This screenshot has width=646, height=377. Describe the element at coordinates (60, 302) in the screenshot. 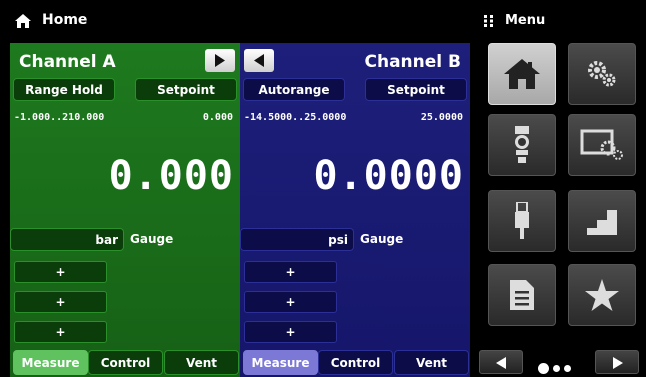

I see `channel-a-plus-button-2: +` at that location.